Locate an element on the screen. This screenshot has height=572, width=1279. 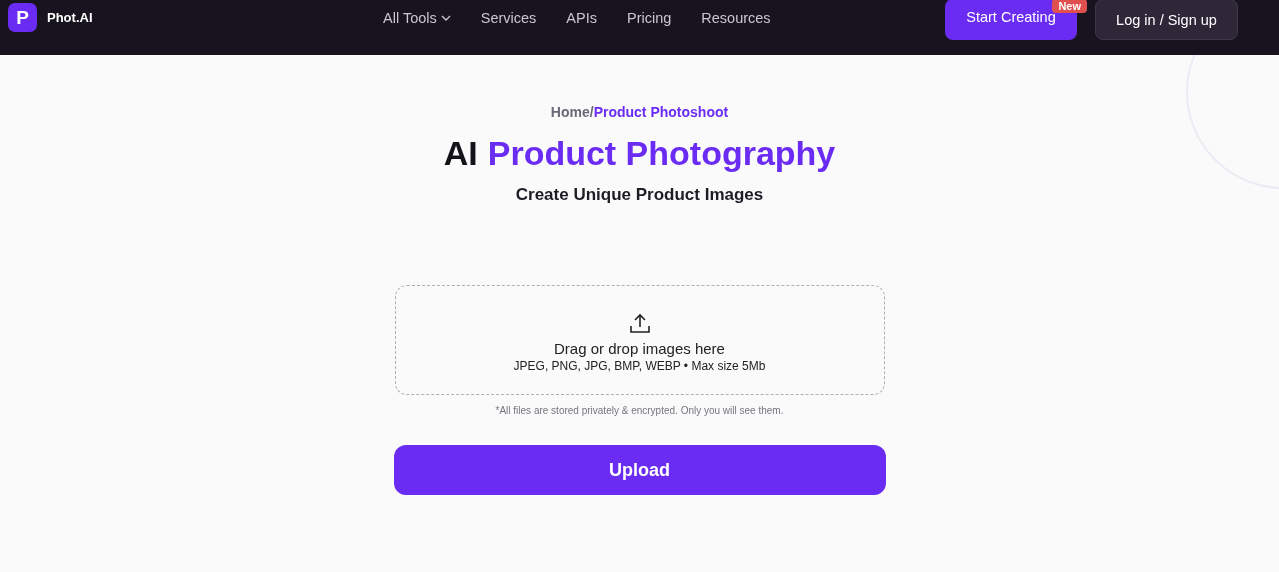
page-title: AI is located at coordinates (460, 153).